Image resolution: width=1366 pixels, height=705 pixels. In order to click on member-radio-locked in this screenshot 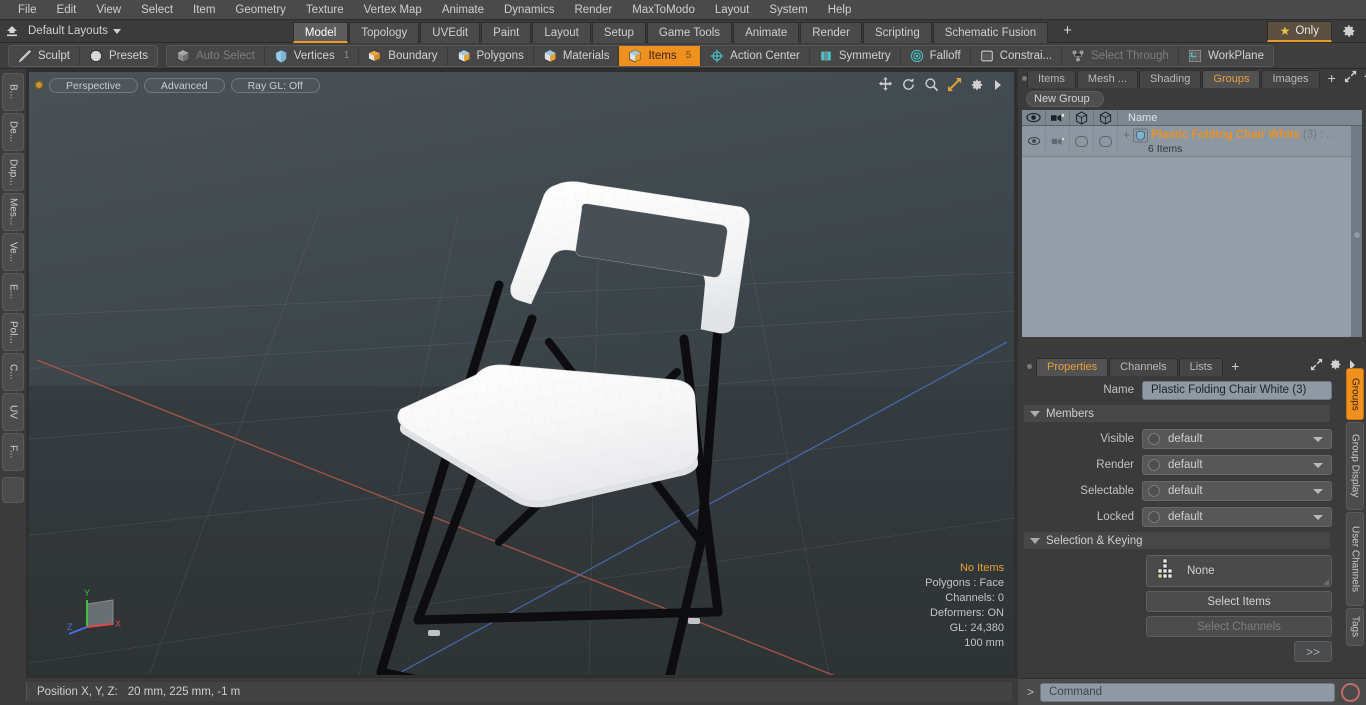, I will do `click(1154, 517)`.